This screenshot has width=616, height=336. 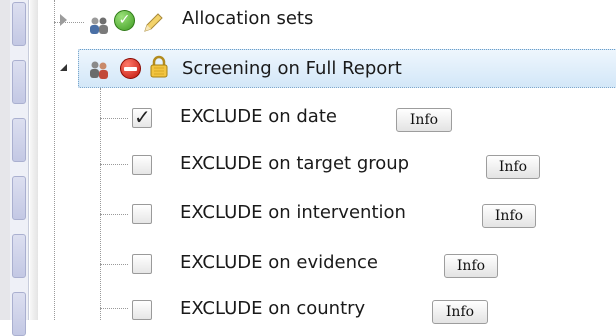 What do you see at coordinates (142, 310) in the screenshot?
I see `exclude-country-checkbox` at bounding box center [142, 310].